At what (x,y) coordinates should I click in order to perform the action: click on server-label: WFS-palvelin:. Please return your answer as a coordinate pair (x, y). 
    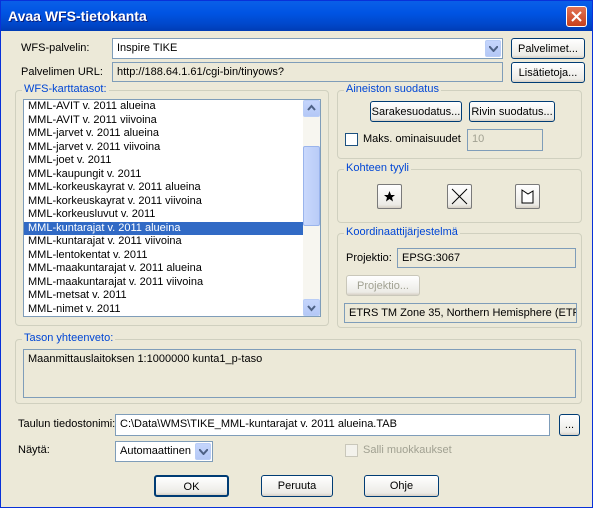
    Looking at the image, I should click on (55, 48).